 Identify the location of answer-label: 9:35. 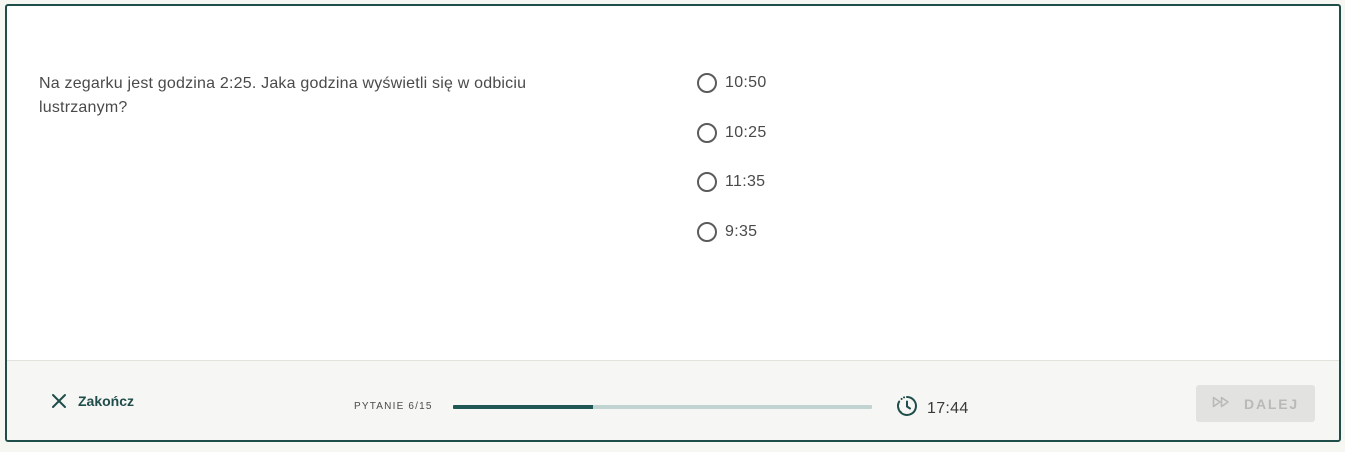
(741, 231).